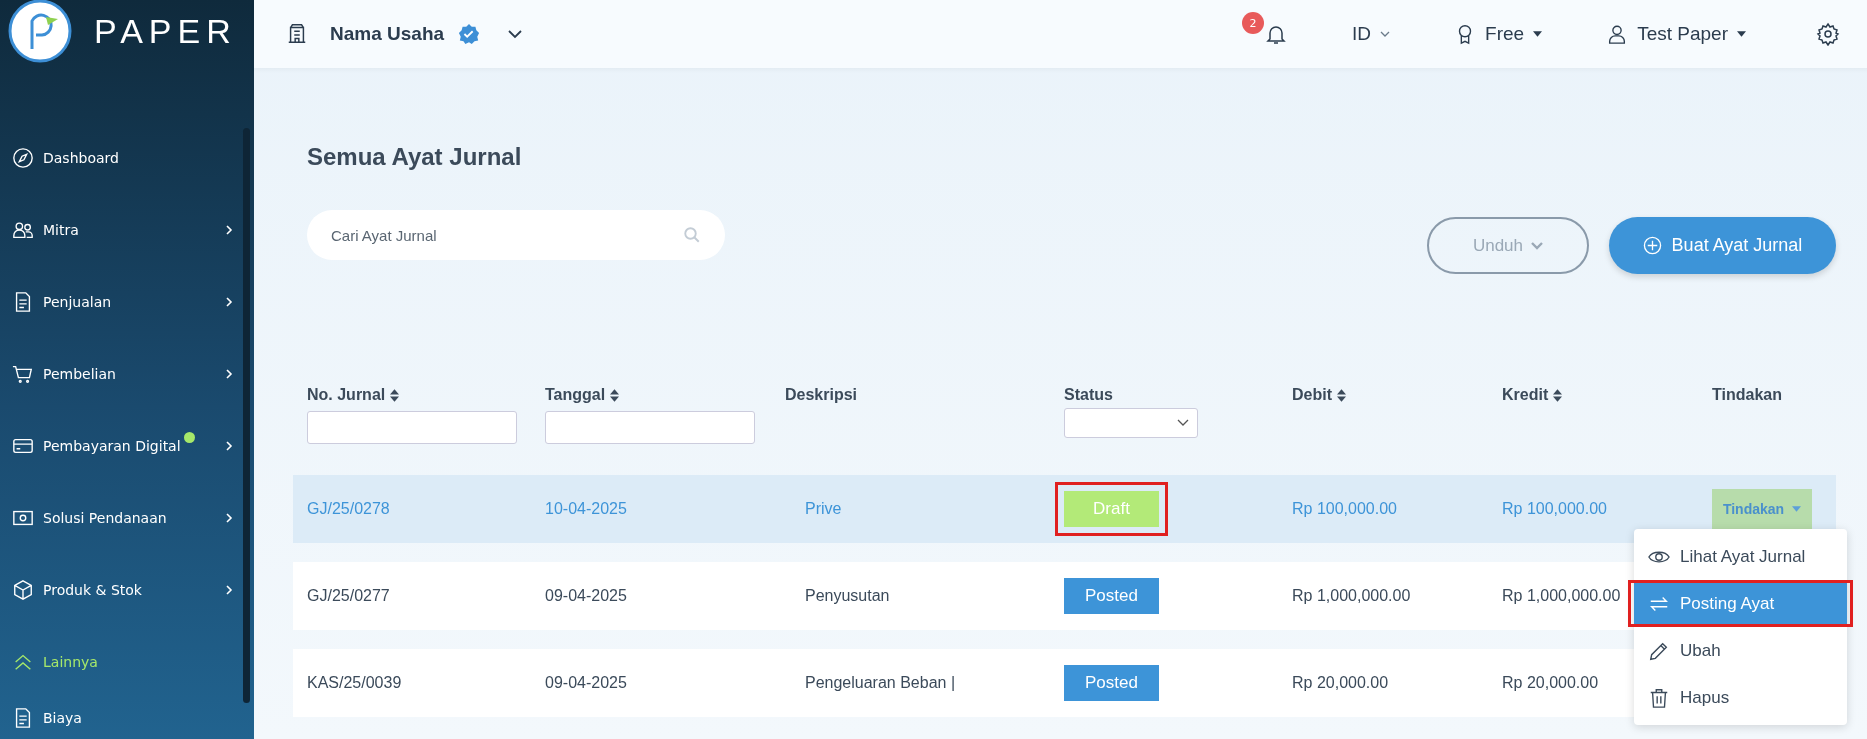 The width and height of the screenshot is (1867, 739). I want to click on description-cell-text: Penyusutan, so click(847, 596).